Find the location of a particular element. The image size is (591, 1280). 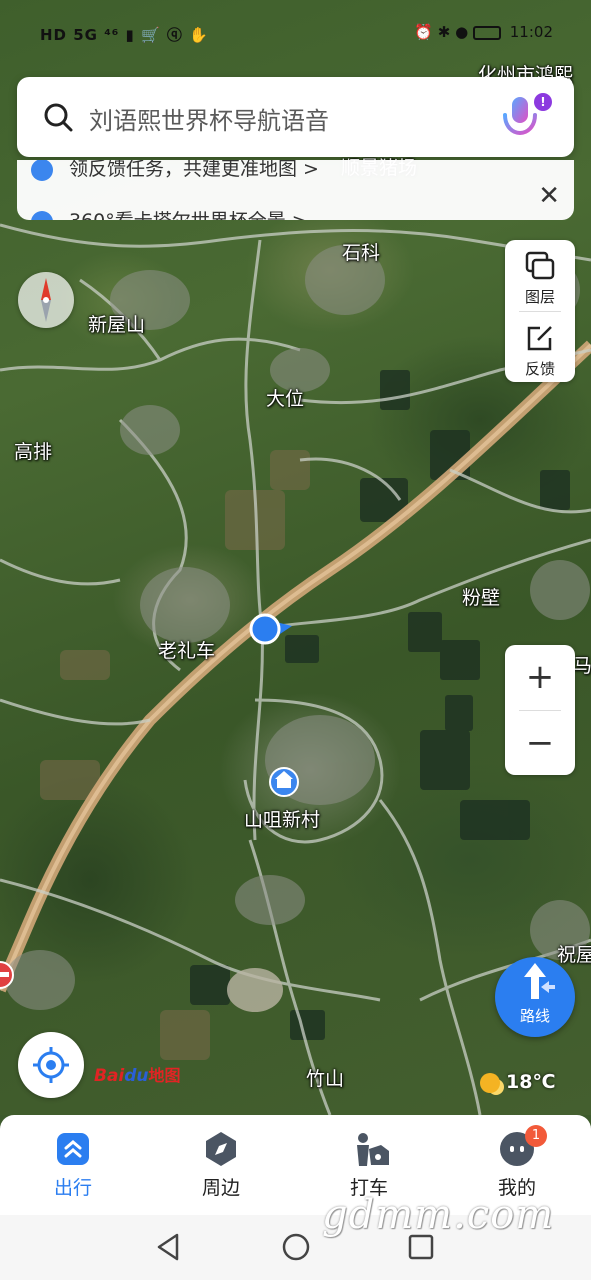

home-icon is located at coordinates (296, 1247).